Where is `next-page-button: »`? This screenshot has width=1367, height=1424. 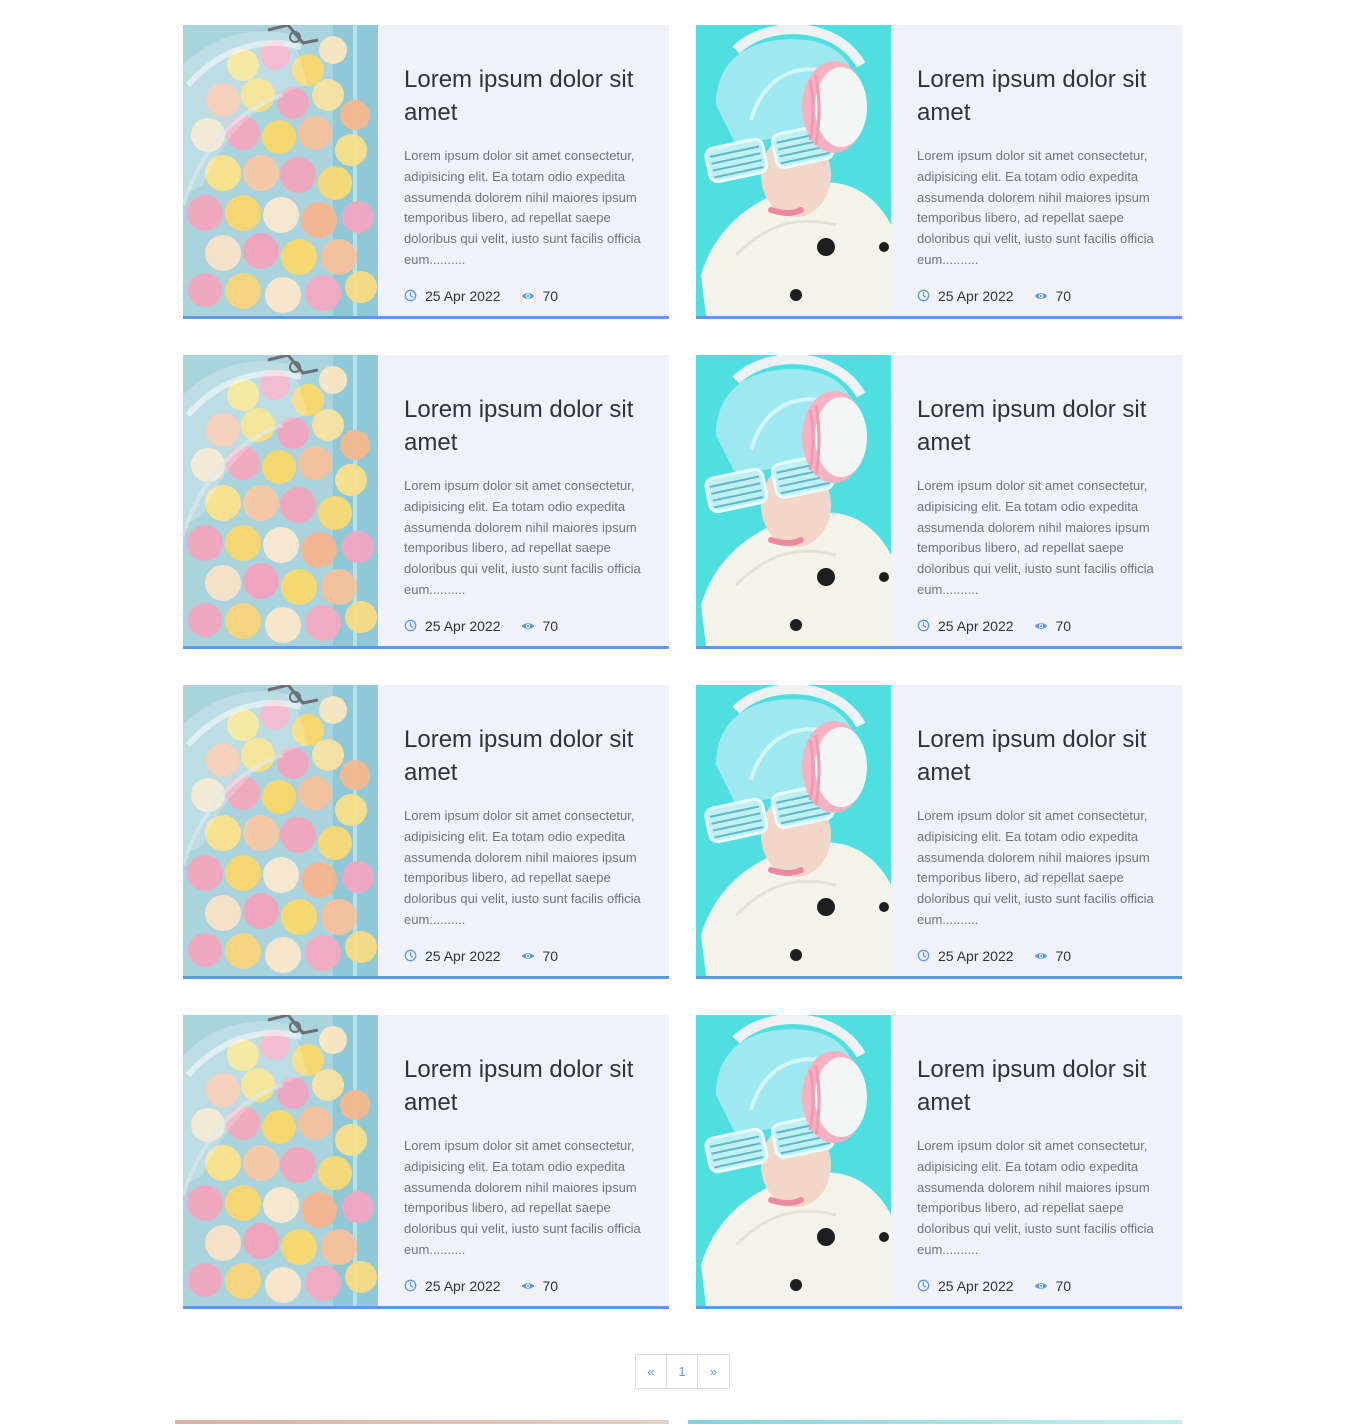
next-page-button: » is located at coordinates (713, 1371).